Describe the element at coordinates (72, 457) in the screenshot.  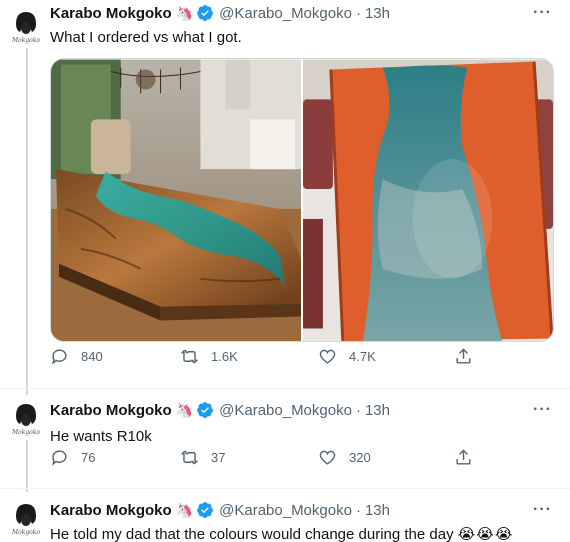
I see `reply-button: 76` at that location.